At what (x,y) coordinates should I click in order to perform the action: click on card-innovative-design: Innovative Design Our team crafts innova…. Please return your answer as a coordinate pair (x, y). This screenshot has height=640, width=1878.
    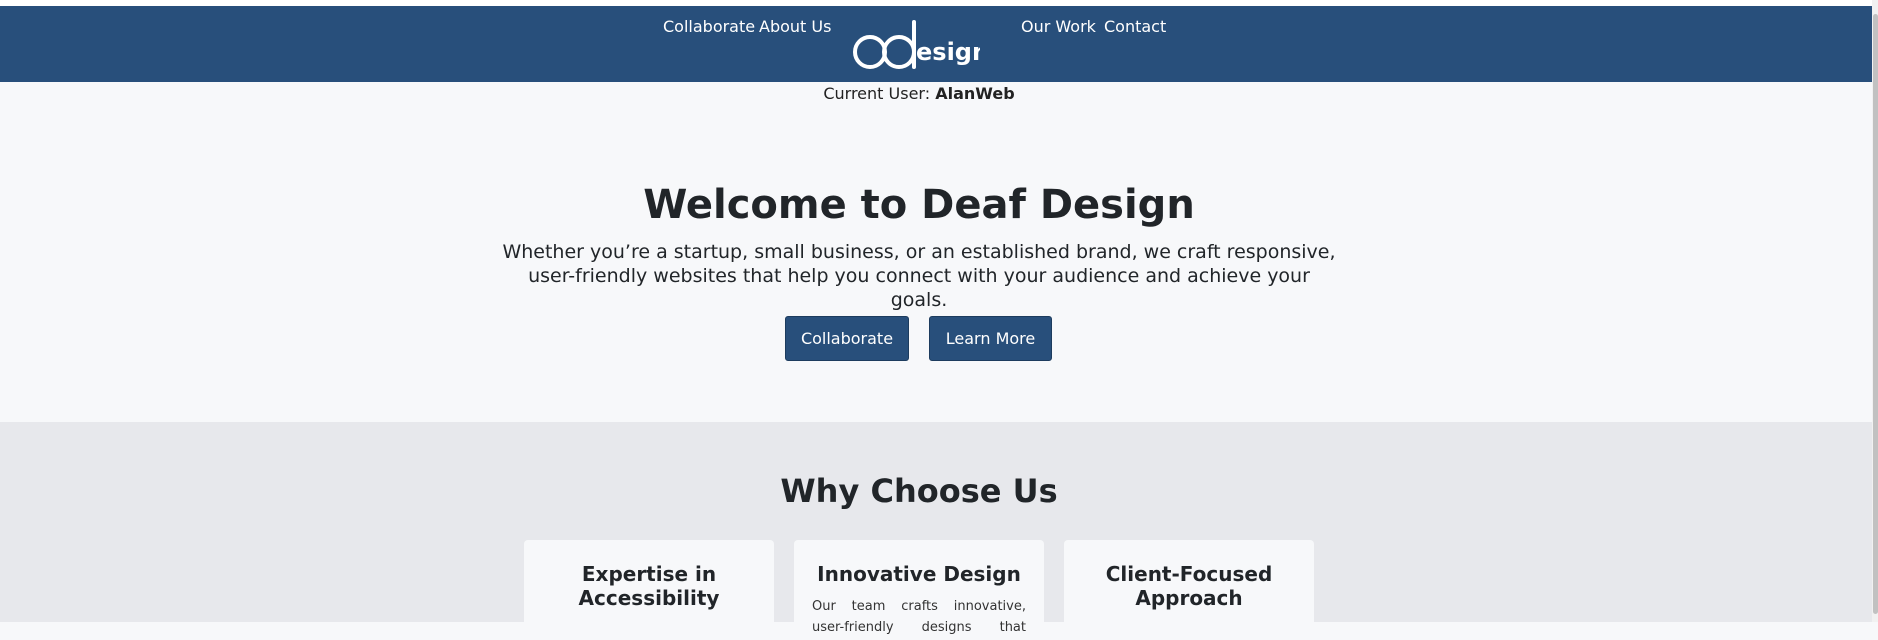
    Looking at the image, I should click on (919, 590).